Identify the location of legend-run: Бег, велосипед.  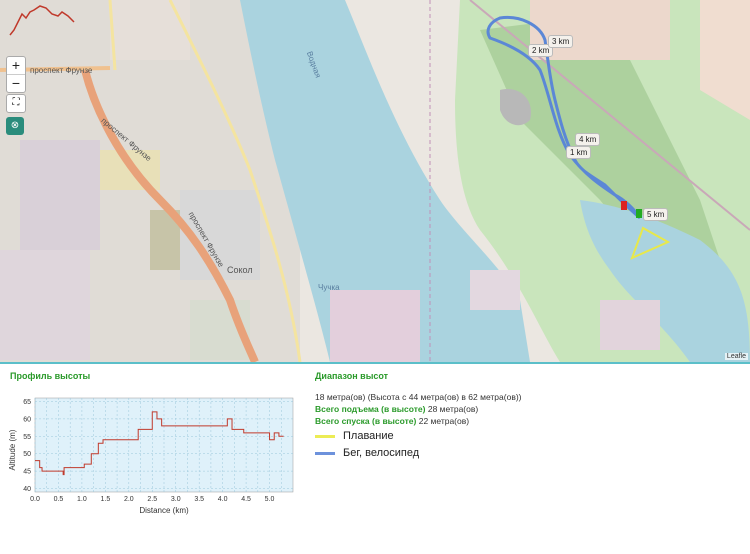
(367, 453).